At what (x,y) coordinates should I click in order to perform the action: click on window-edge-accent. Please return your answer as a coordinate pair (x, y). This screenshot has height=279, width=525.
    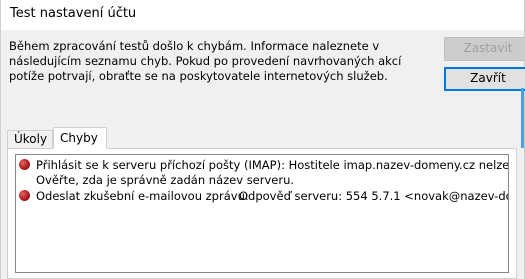
    Looking at the image, I should click on (522, 118).